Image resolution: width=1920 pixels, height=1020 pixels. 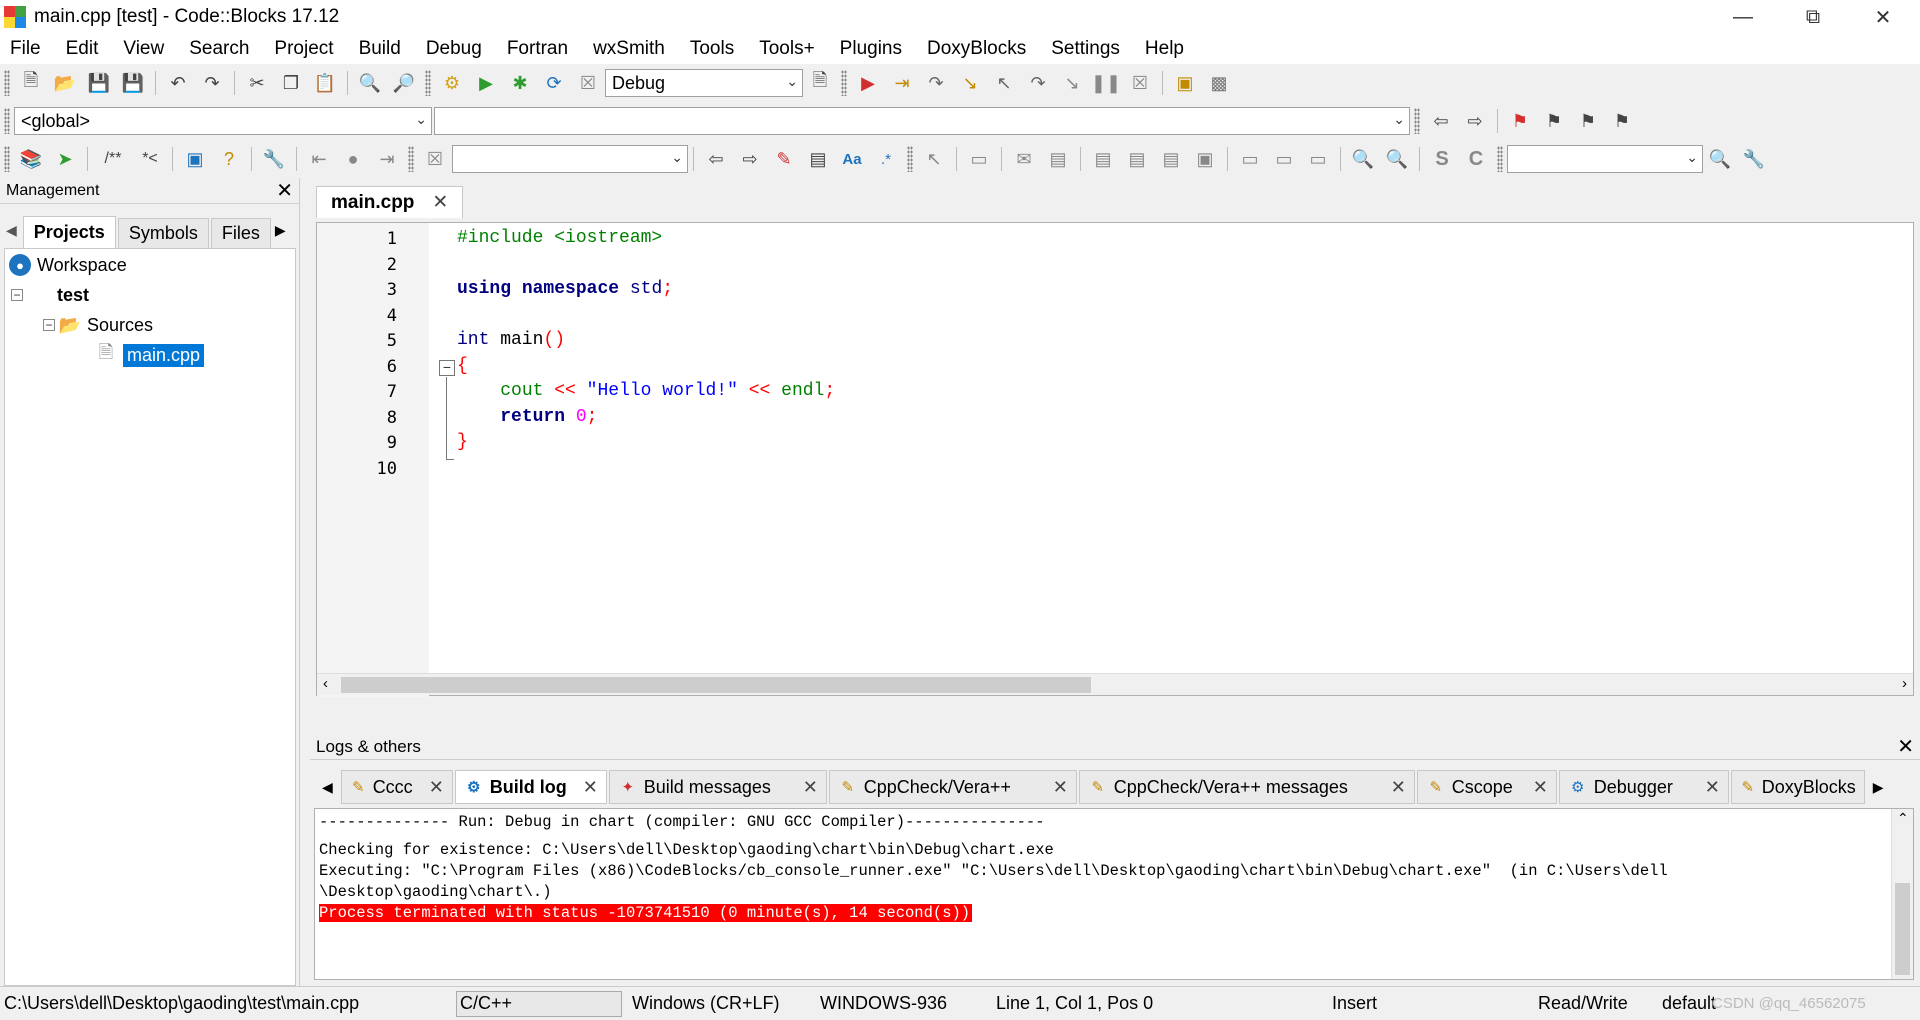 I want to click on menu-fortran: Fortran, so click(x=535, y=49).